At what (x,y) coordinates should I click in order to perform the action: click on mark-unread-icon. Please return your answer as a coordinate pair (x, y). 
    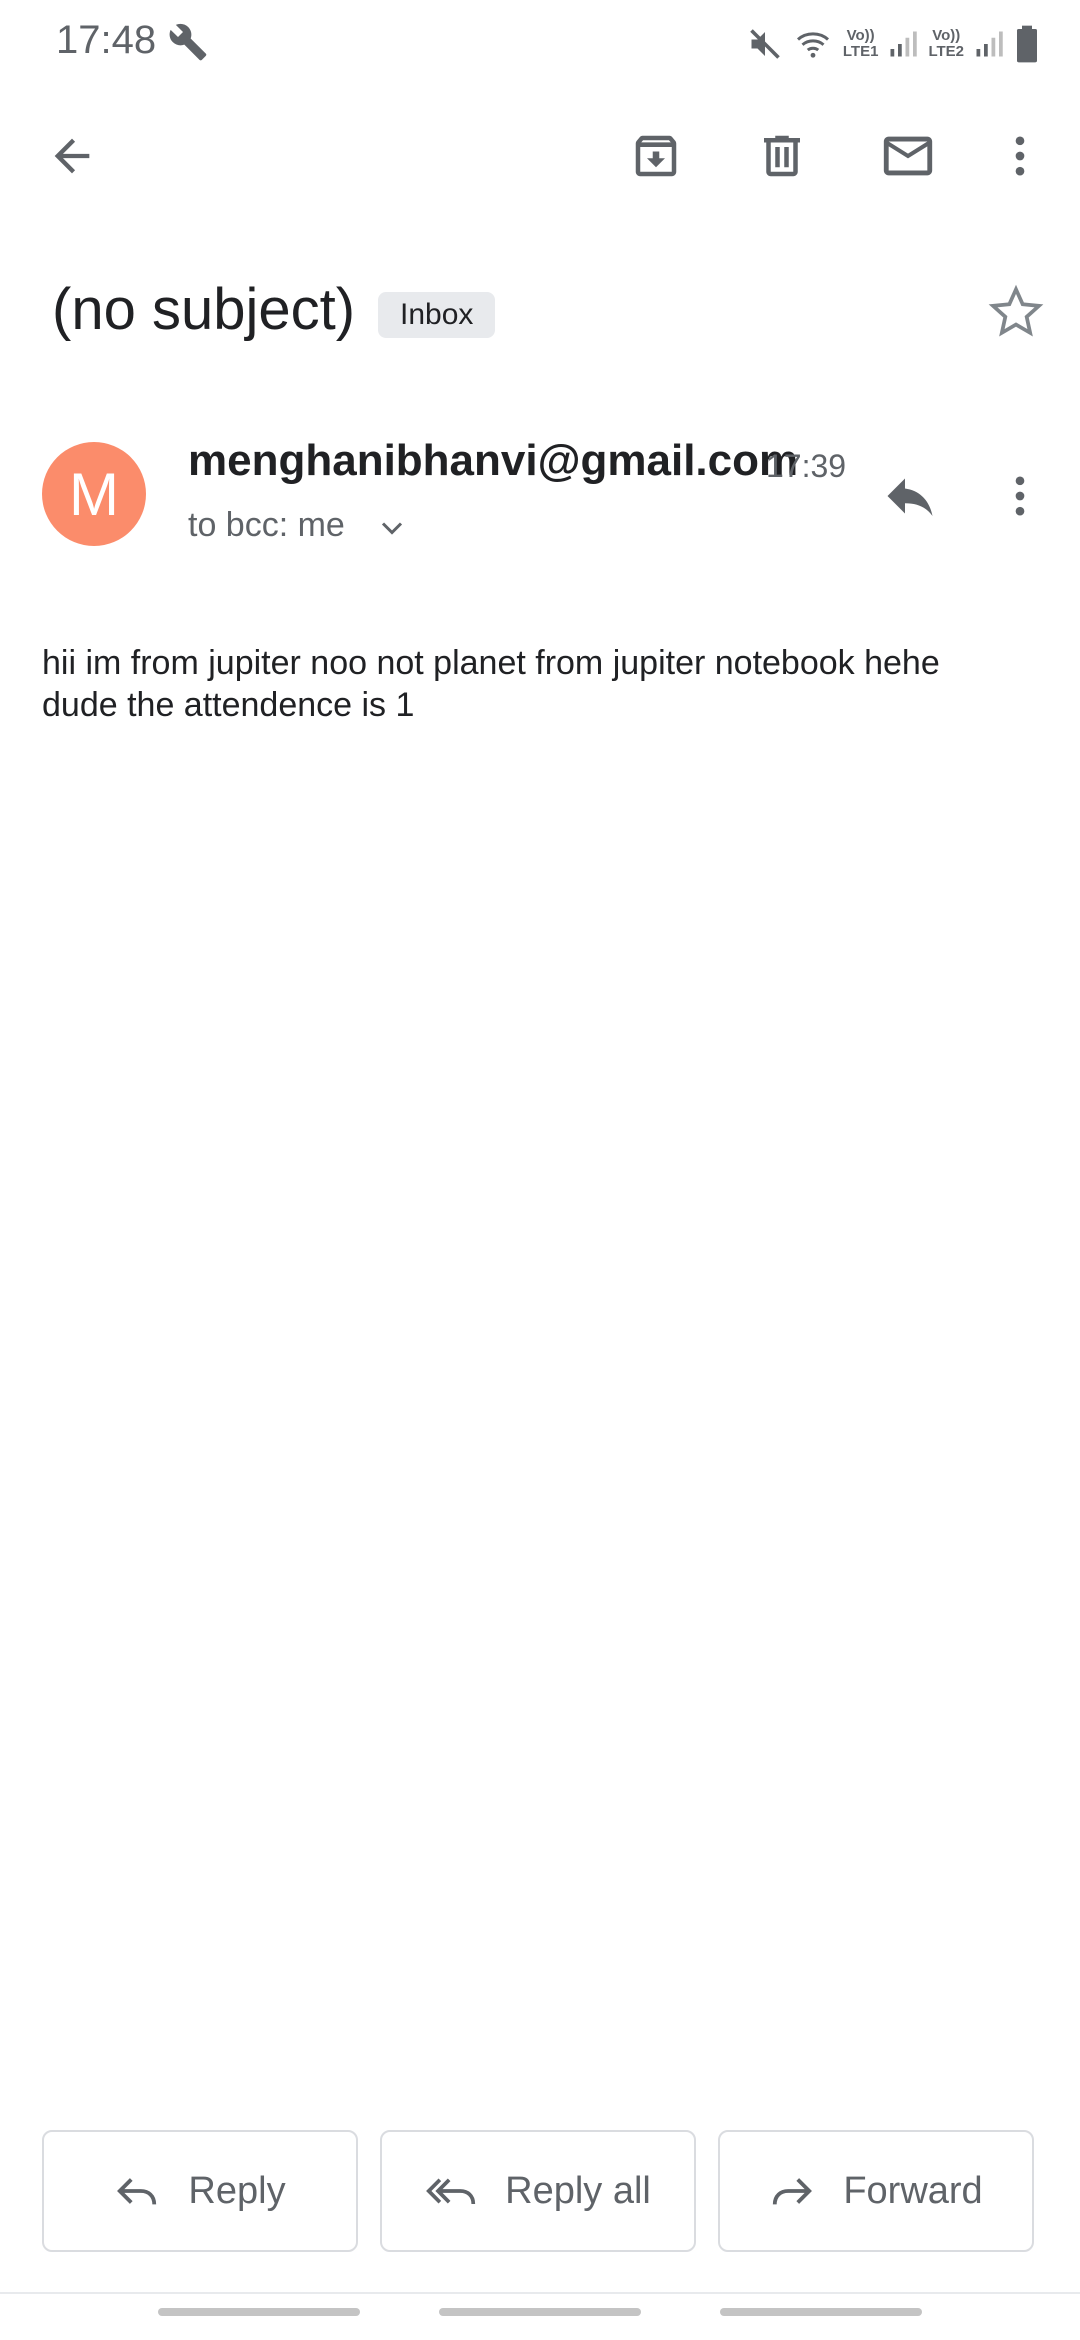
    Looking at the image, I should click on (908, 156).